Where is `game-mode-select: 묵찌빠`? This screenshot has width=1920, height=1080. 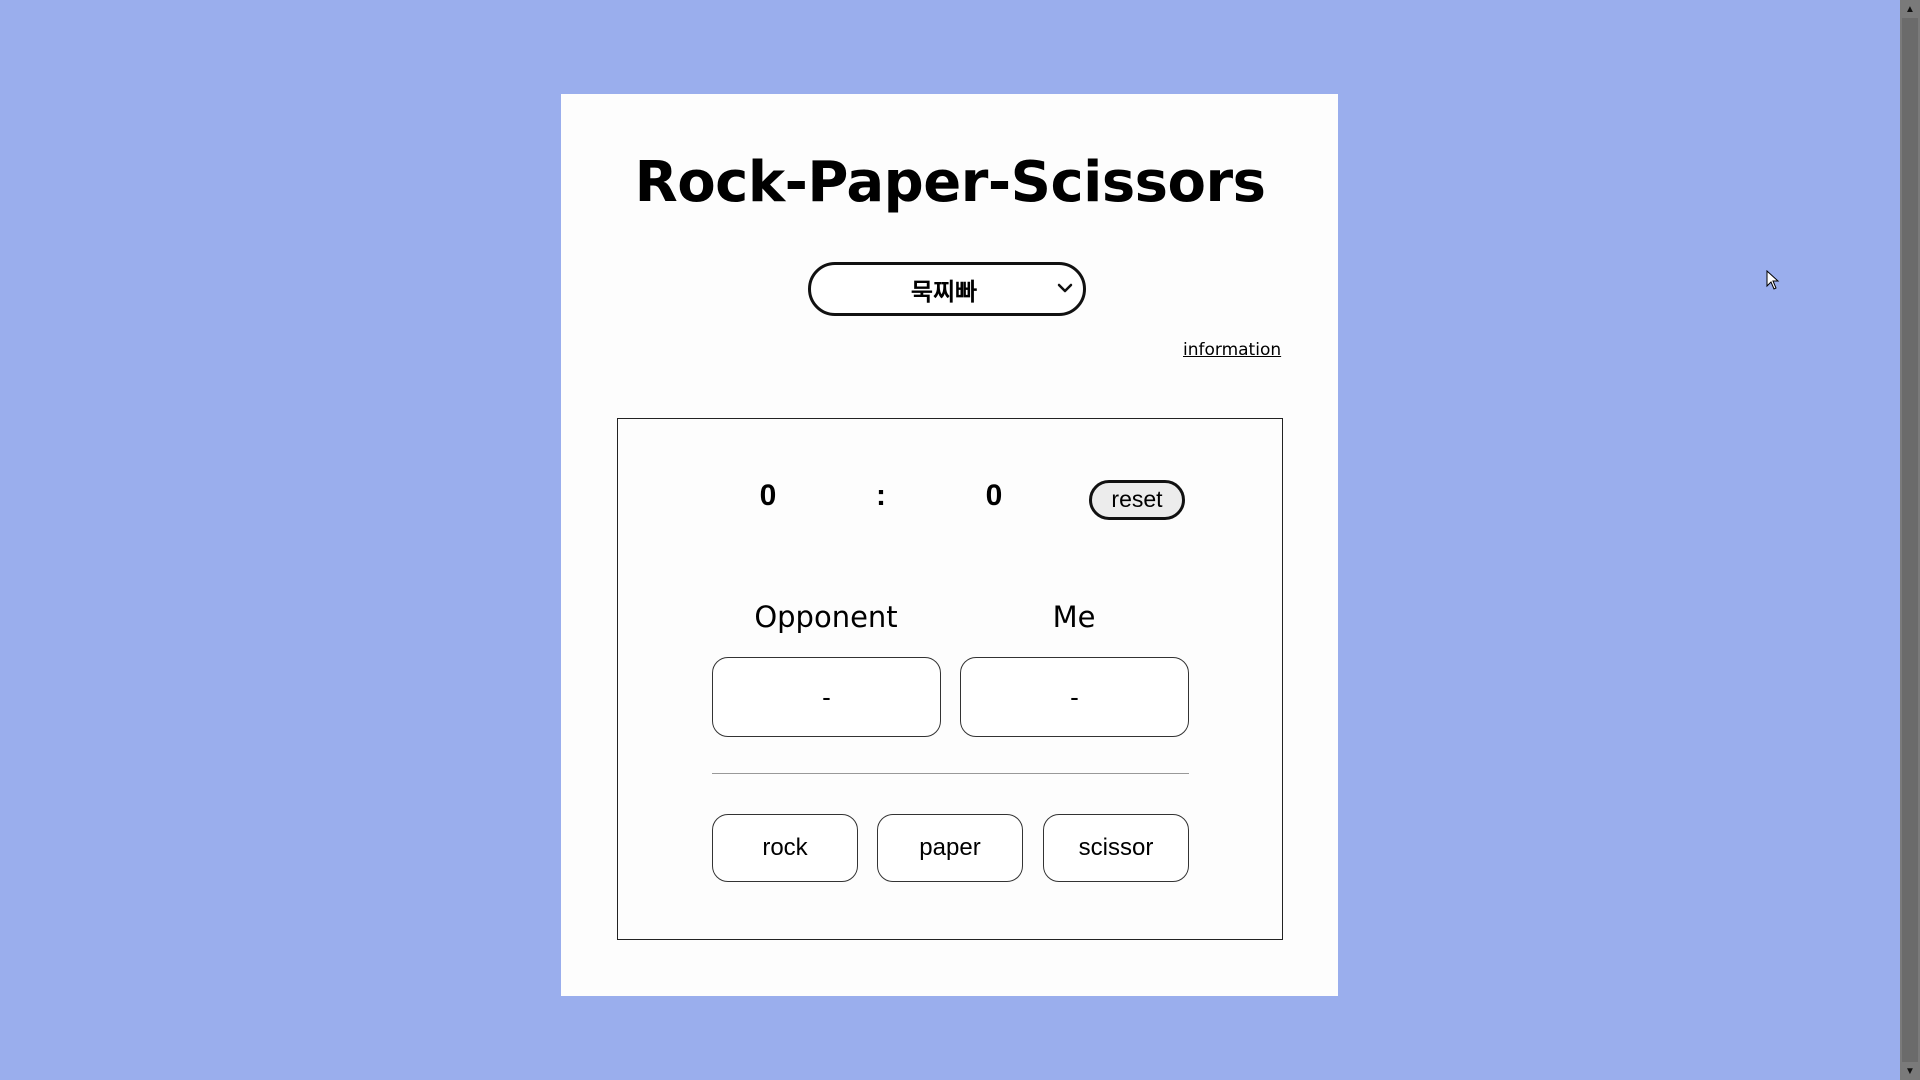
game-mode-select: 묵찌빠 is located at coordinates (947, 289).